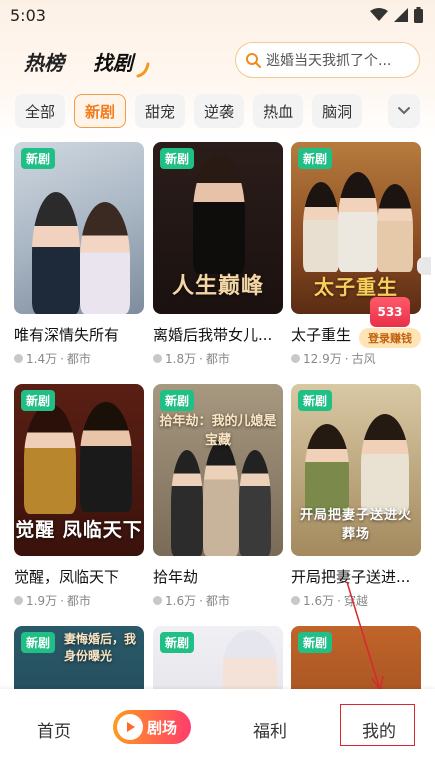 The width and height of the screenshot is (435, 773). Describe the element at coordinates (401, 15) in the screenshot. I see `signal-icon` at that location.